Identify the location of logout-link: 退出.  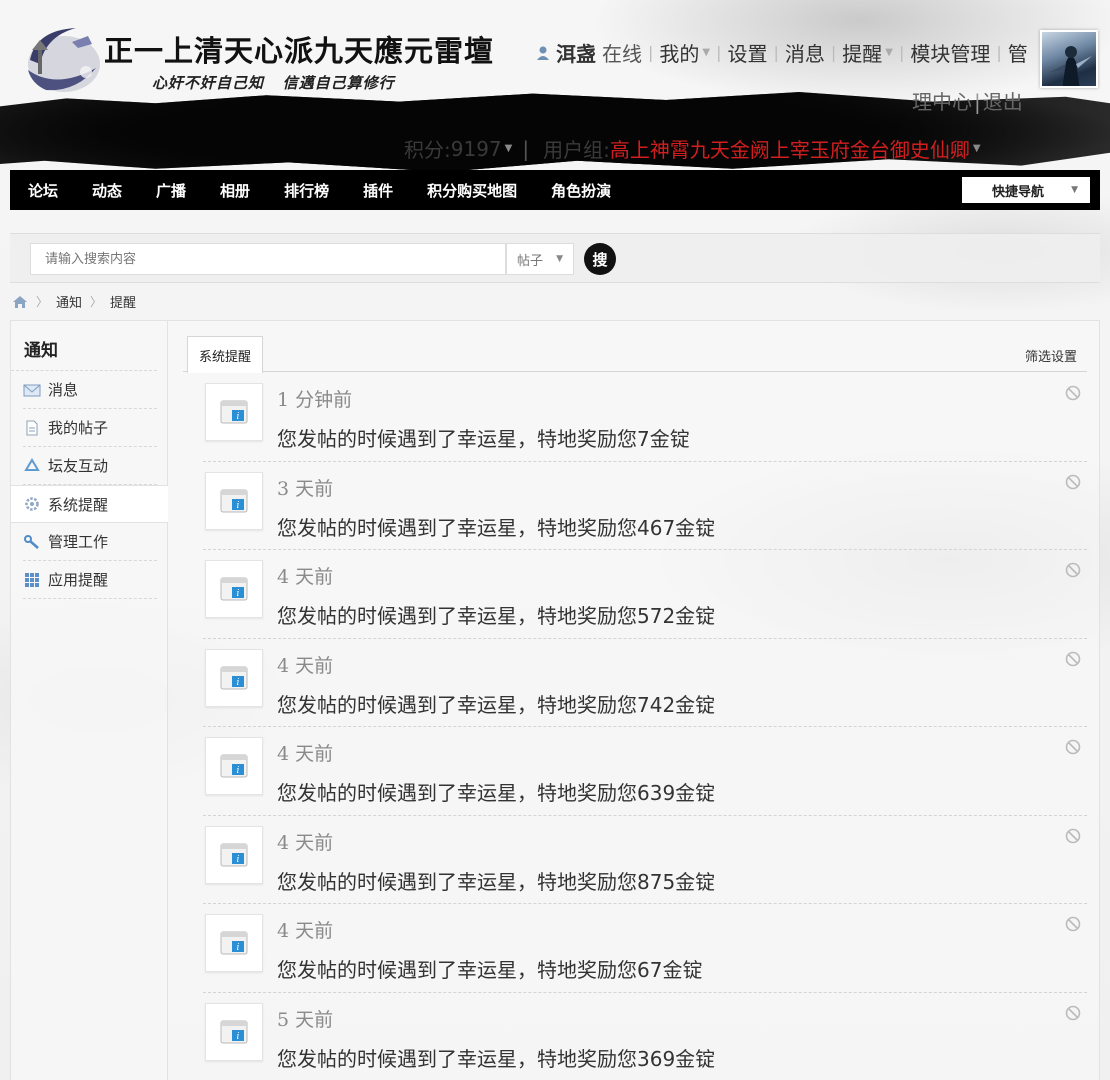
(1003, 102).